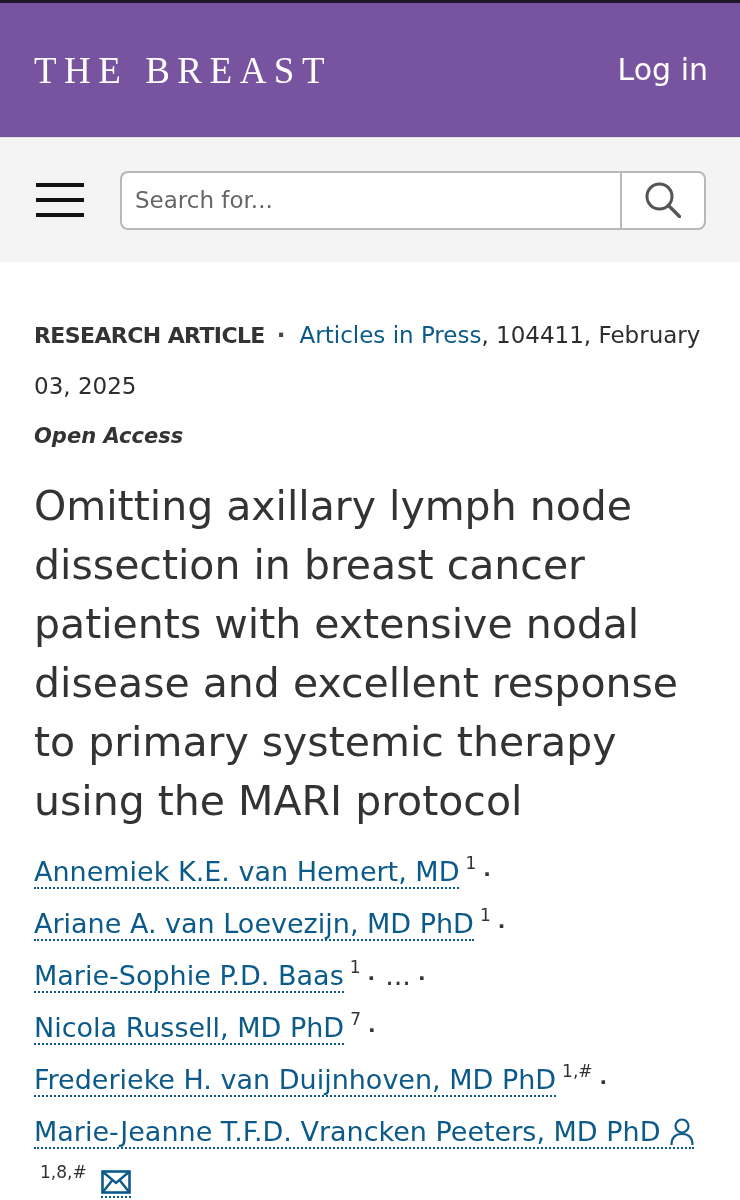  Describe the element at coordinates (577, 1071) in the screenshot. I see `affiliation-marks: 1,#` at that location.